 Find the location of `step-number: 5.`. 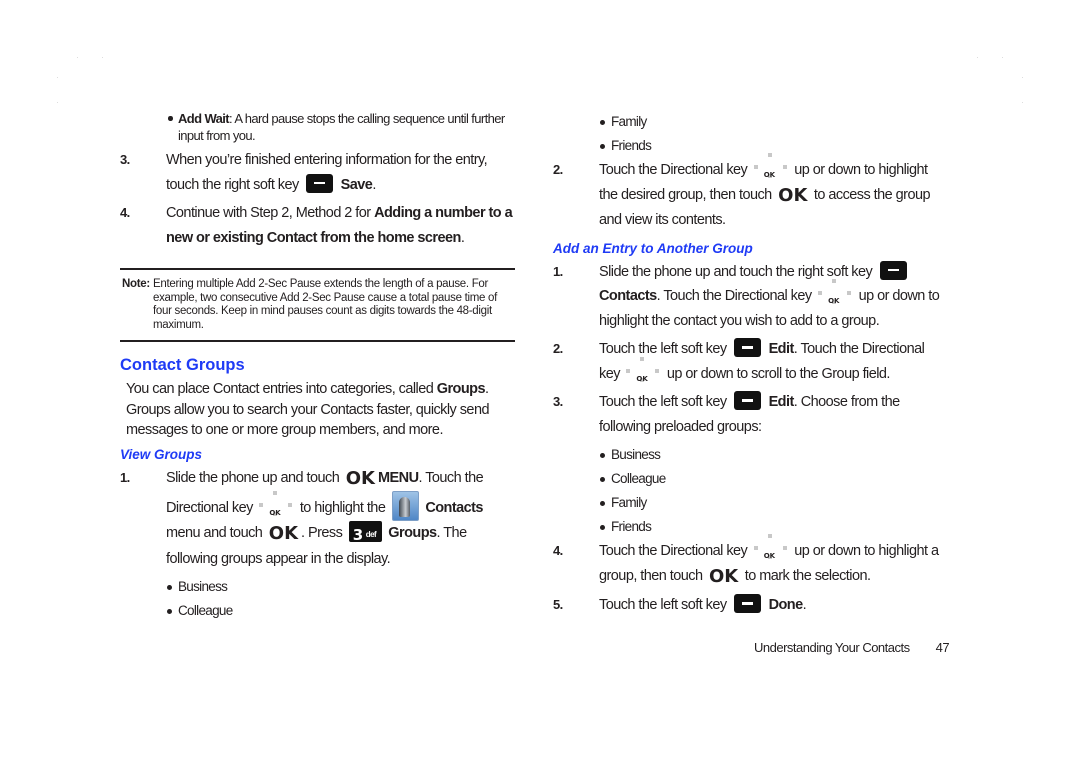

step-number: 5. is located at coordinates (558, 604).